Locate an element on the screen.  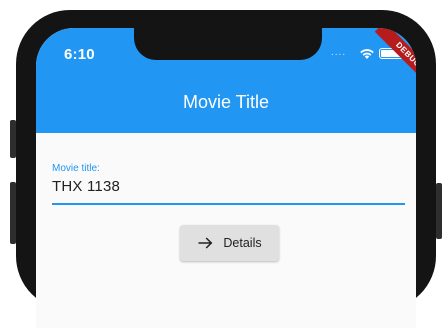
details-button-label: Details is located at coordinates (242, 243).